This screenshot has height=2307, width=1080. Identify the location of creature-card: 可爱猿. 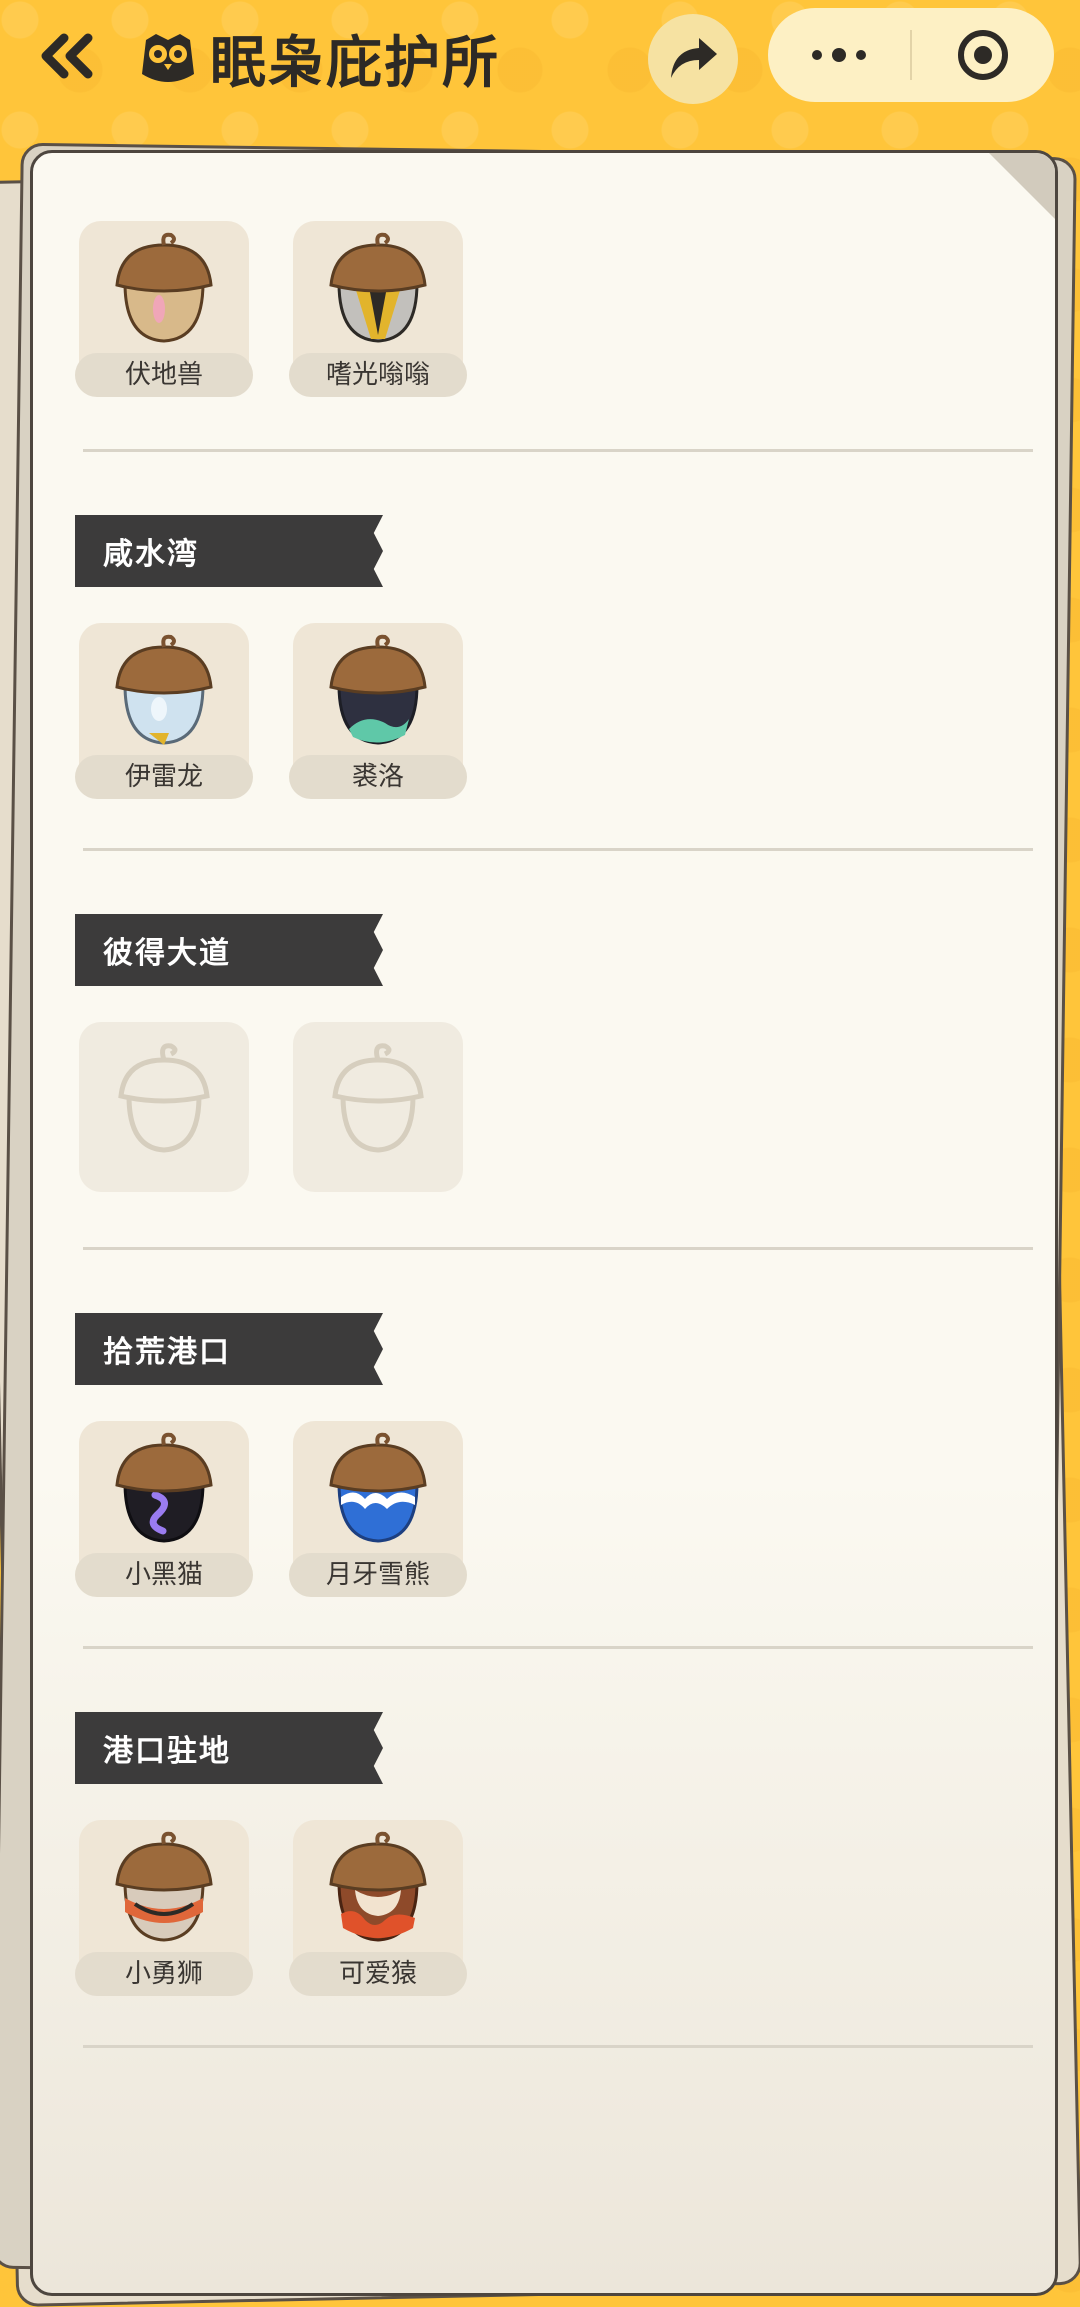
(378, 1910).